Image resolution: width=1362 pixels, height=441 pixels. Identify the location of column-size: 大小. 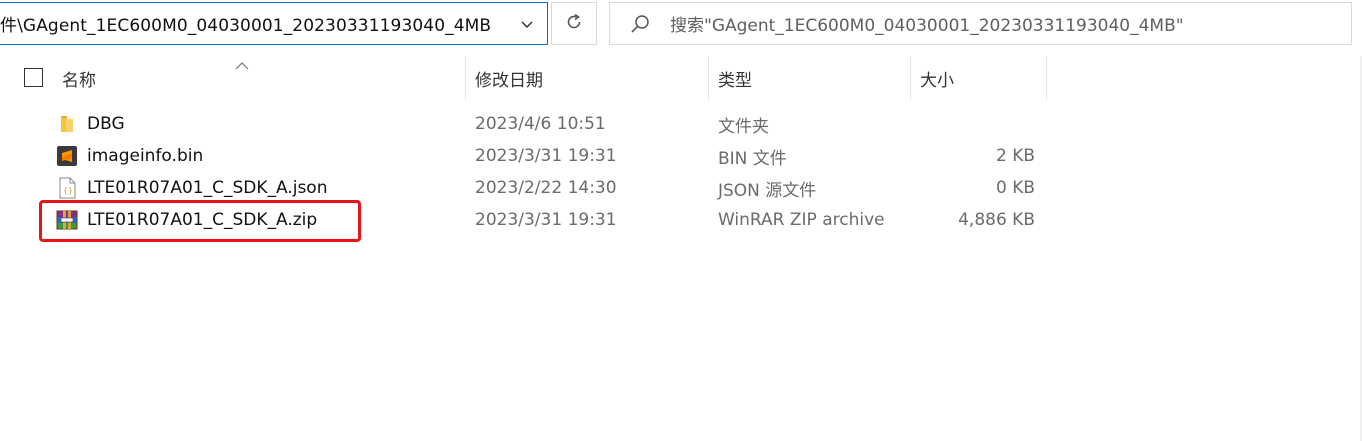
(983, 78).